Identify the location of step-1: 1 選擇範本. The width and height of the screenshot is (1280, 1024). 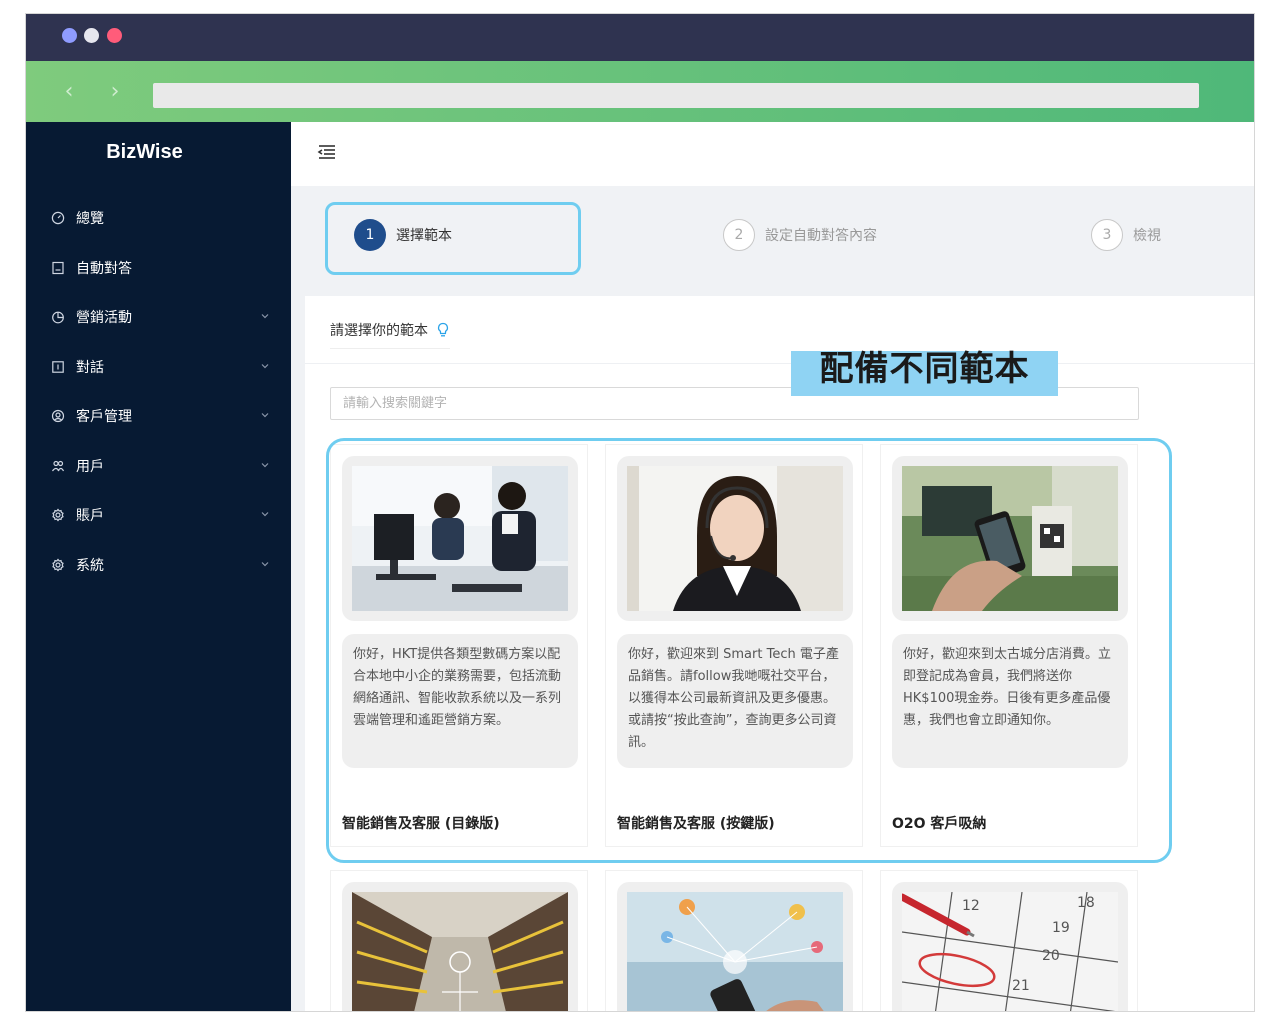
(403, 235).